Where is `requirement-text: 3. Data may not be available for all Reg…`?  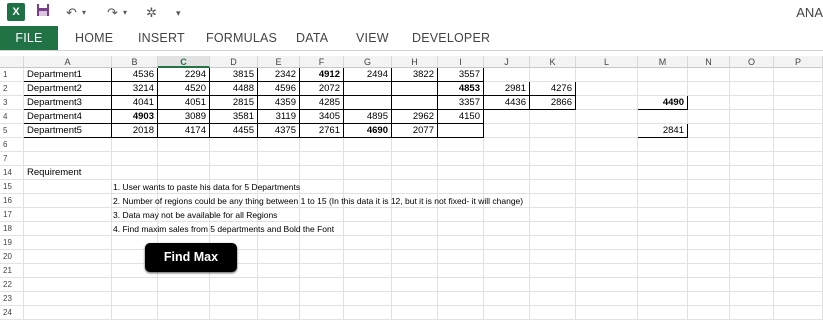 requirement-text: 3. Data may not be available for all Reg… is located at coordinates (350, 215).